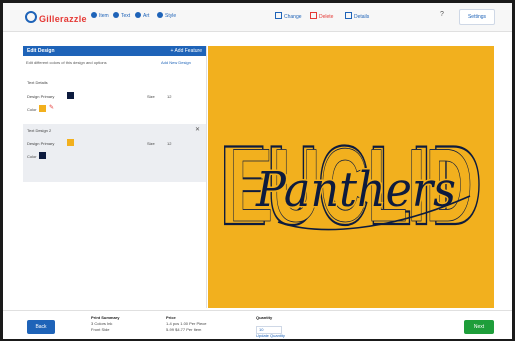 This screenshot has height=341, width=515. I want to click on add-new-design-link: Add New Design, so click(176, 62).